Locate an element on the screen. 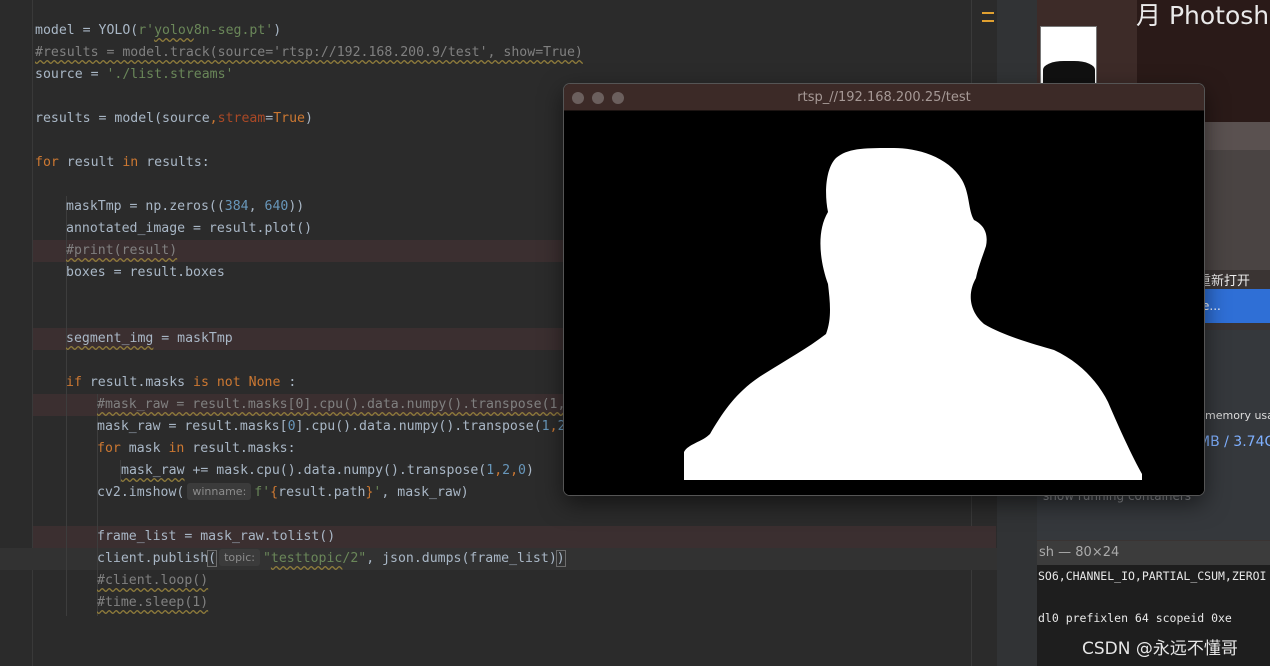 The height and width of the screenshot is (666, 1270). inspection-marker-icon is located at coordinates (989, 19).